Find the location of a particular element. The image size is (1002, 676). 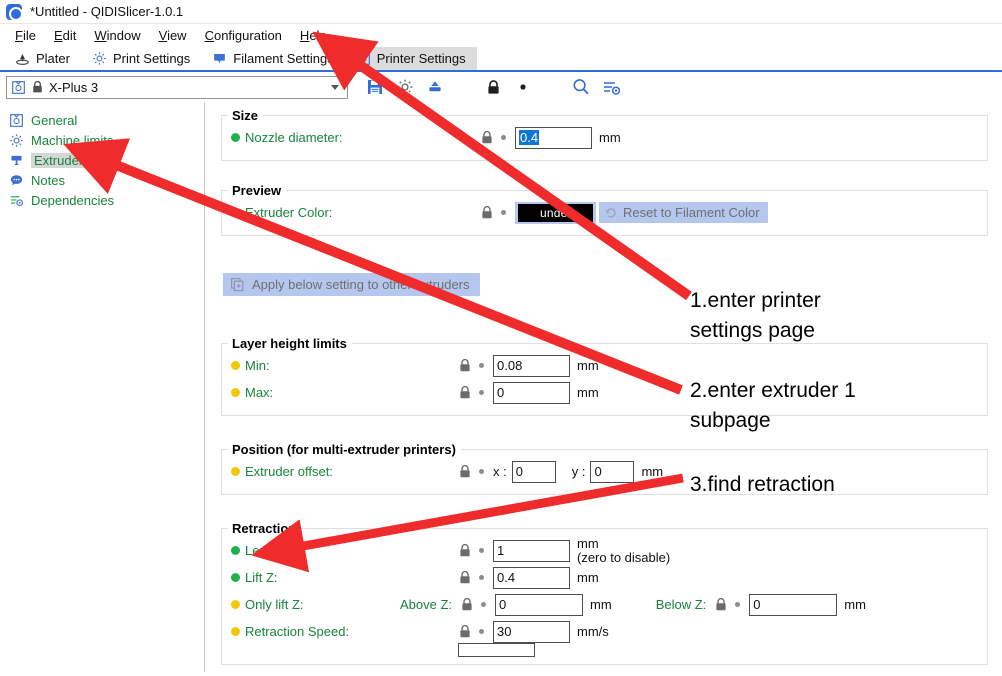

export-preset-button is located at coordinates (435, 87).